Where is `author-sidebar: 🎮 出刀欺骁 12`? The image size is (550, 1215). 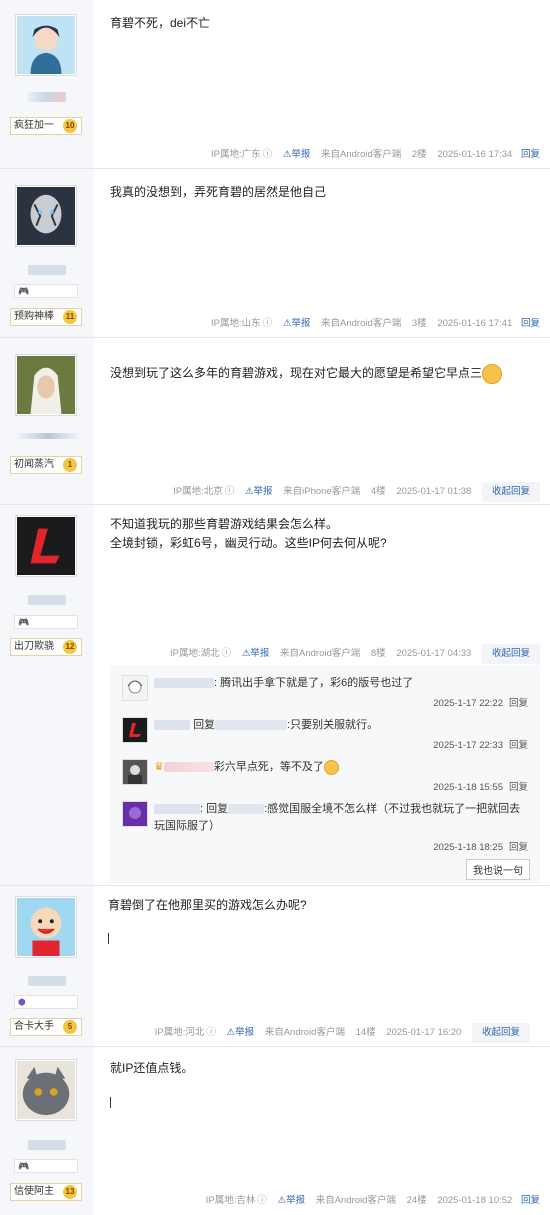
author-sidebar: 🎮 出刀欺骁 12 is located at coordinates (47, 695).